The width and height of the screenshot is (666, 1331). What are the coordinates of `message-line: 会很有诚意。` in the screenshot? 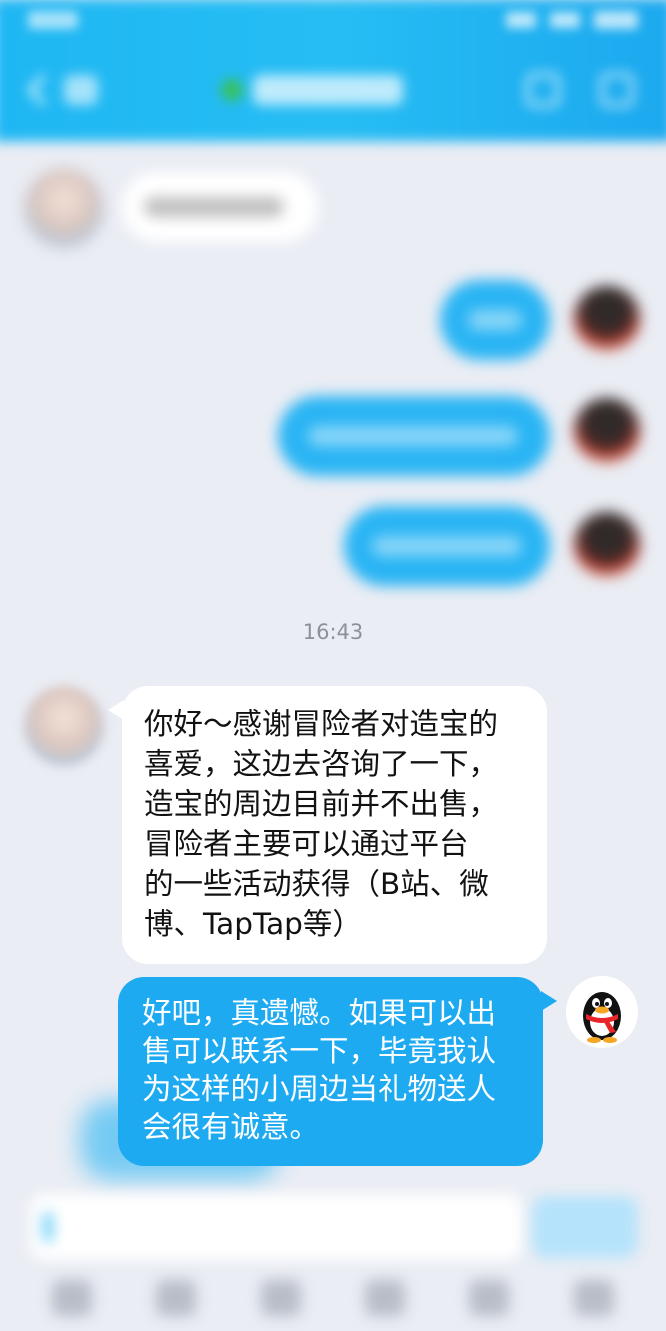 It's located at (231, 1127).